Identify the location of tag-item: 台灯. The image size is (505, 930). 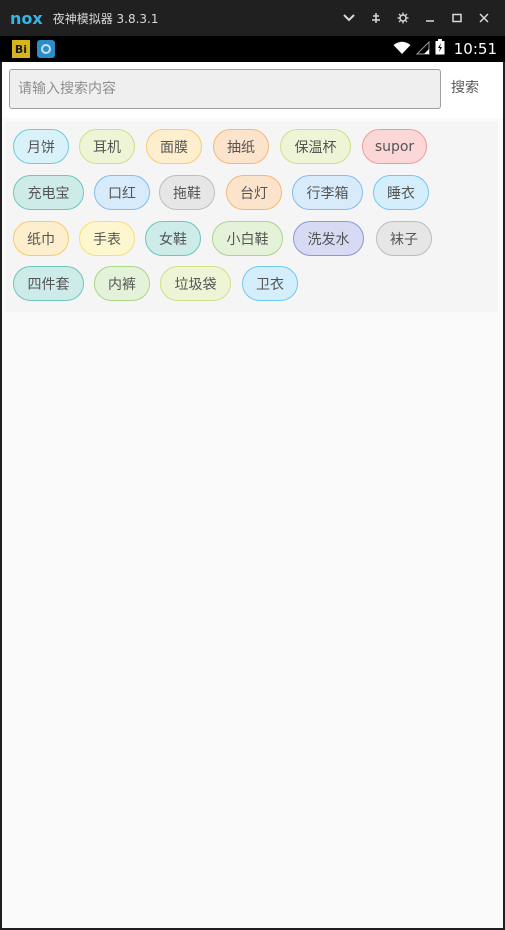
(254, 192).